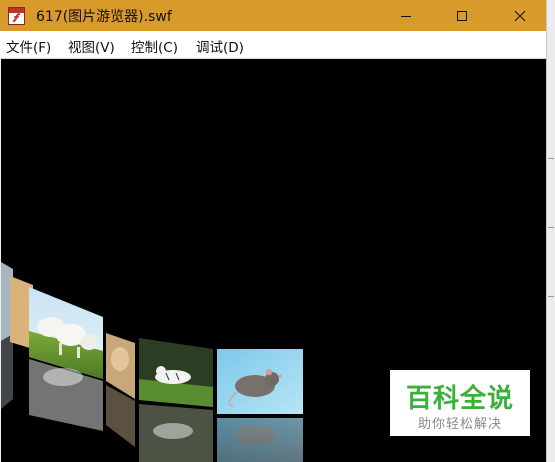 The height and width of the screenshot is (462, 555). Describe the element at coordinates (120, 390) in the screenshot. I see `carousel-card-monkey` at that location.